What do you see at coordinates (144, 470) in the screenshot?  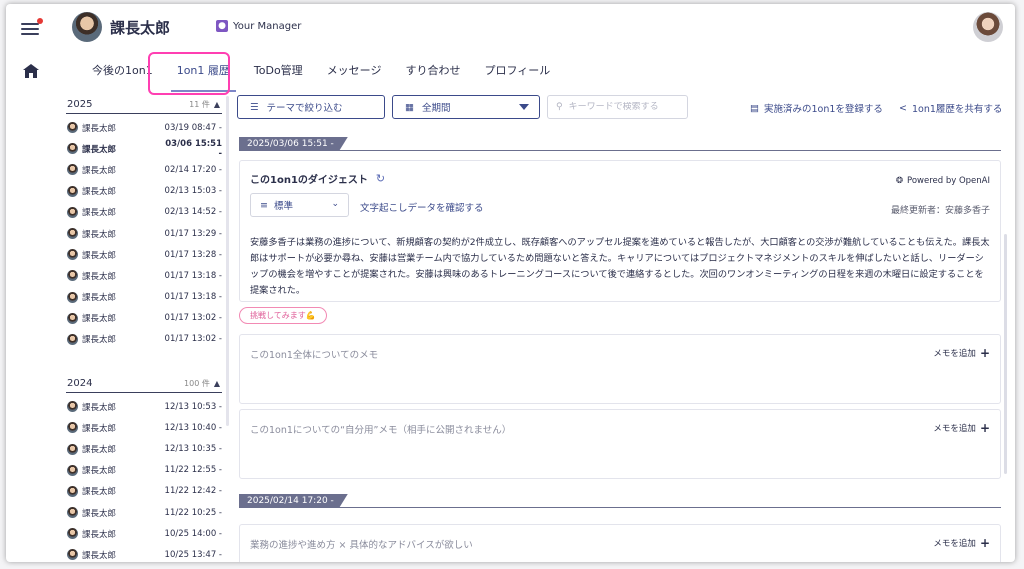 I see `list-item: 課長太郎 11/22 12:55 -` at bounding box center [144, 470].